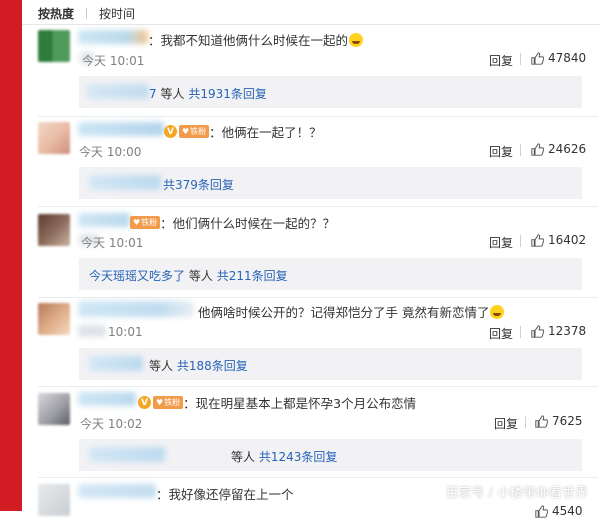 The height and width of the screenshot is (518, 600). What do you see at coordinates (265, 132) in the screenshot?
I see `comment-text: ：他俩在一起了！？` at bounding box center [265, 132].